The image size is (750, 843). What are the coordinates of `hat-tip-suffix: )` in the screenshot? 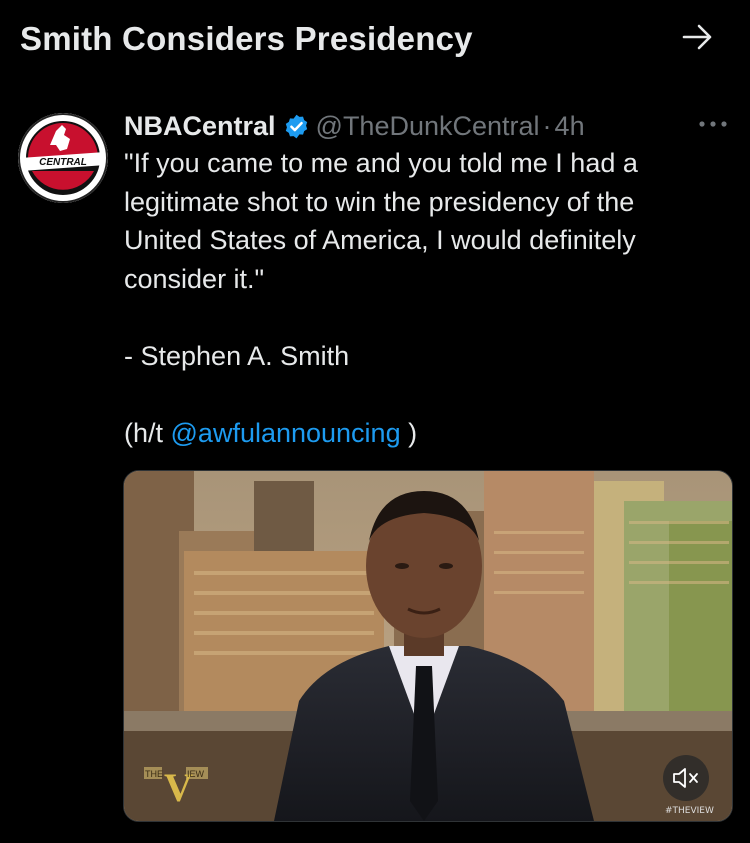 It's located at (409, 432).